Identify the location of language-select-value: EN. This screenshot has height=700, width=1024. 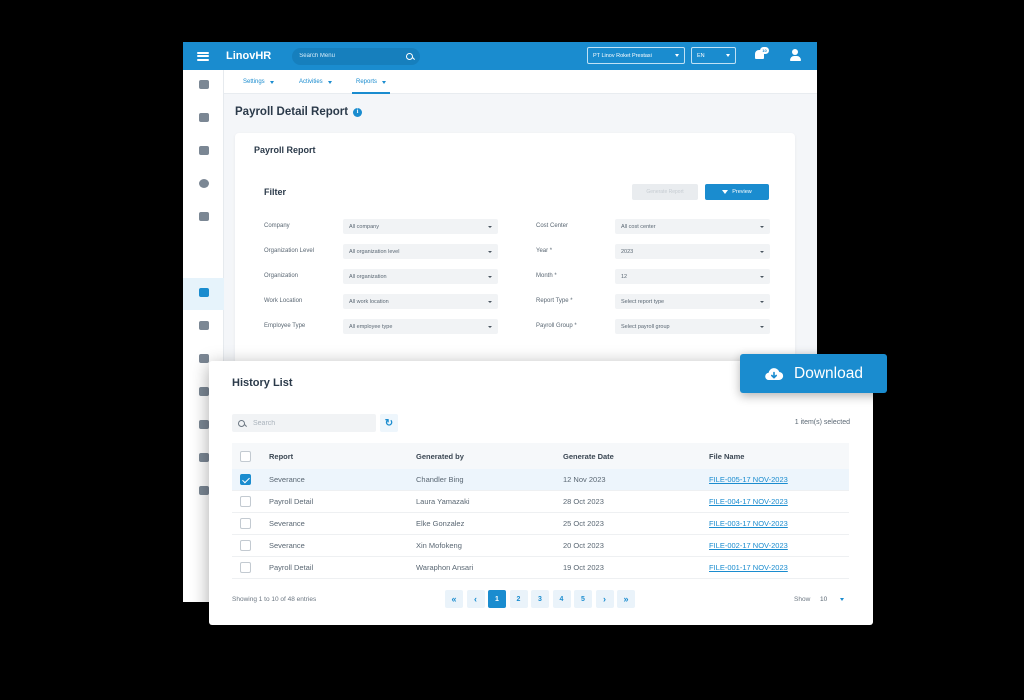
(701, 55).